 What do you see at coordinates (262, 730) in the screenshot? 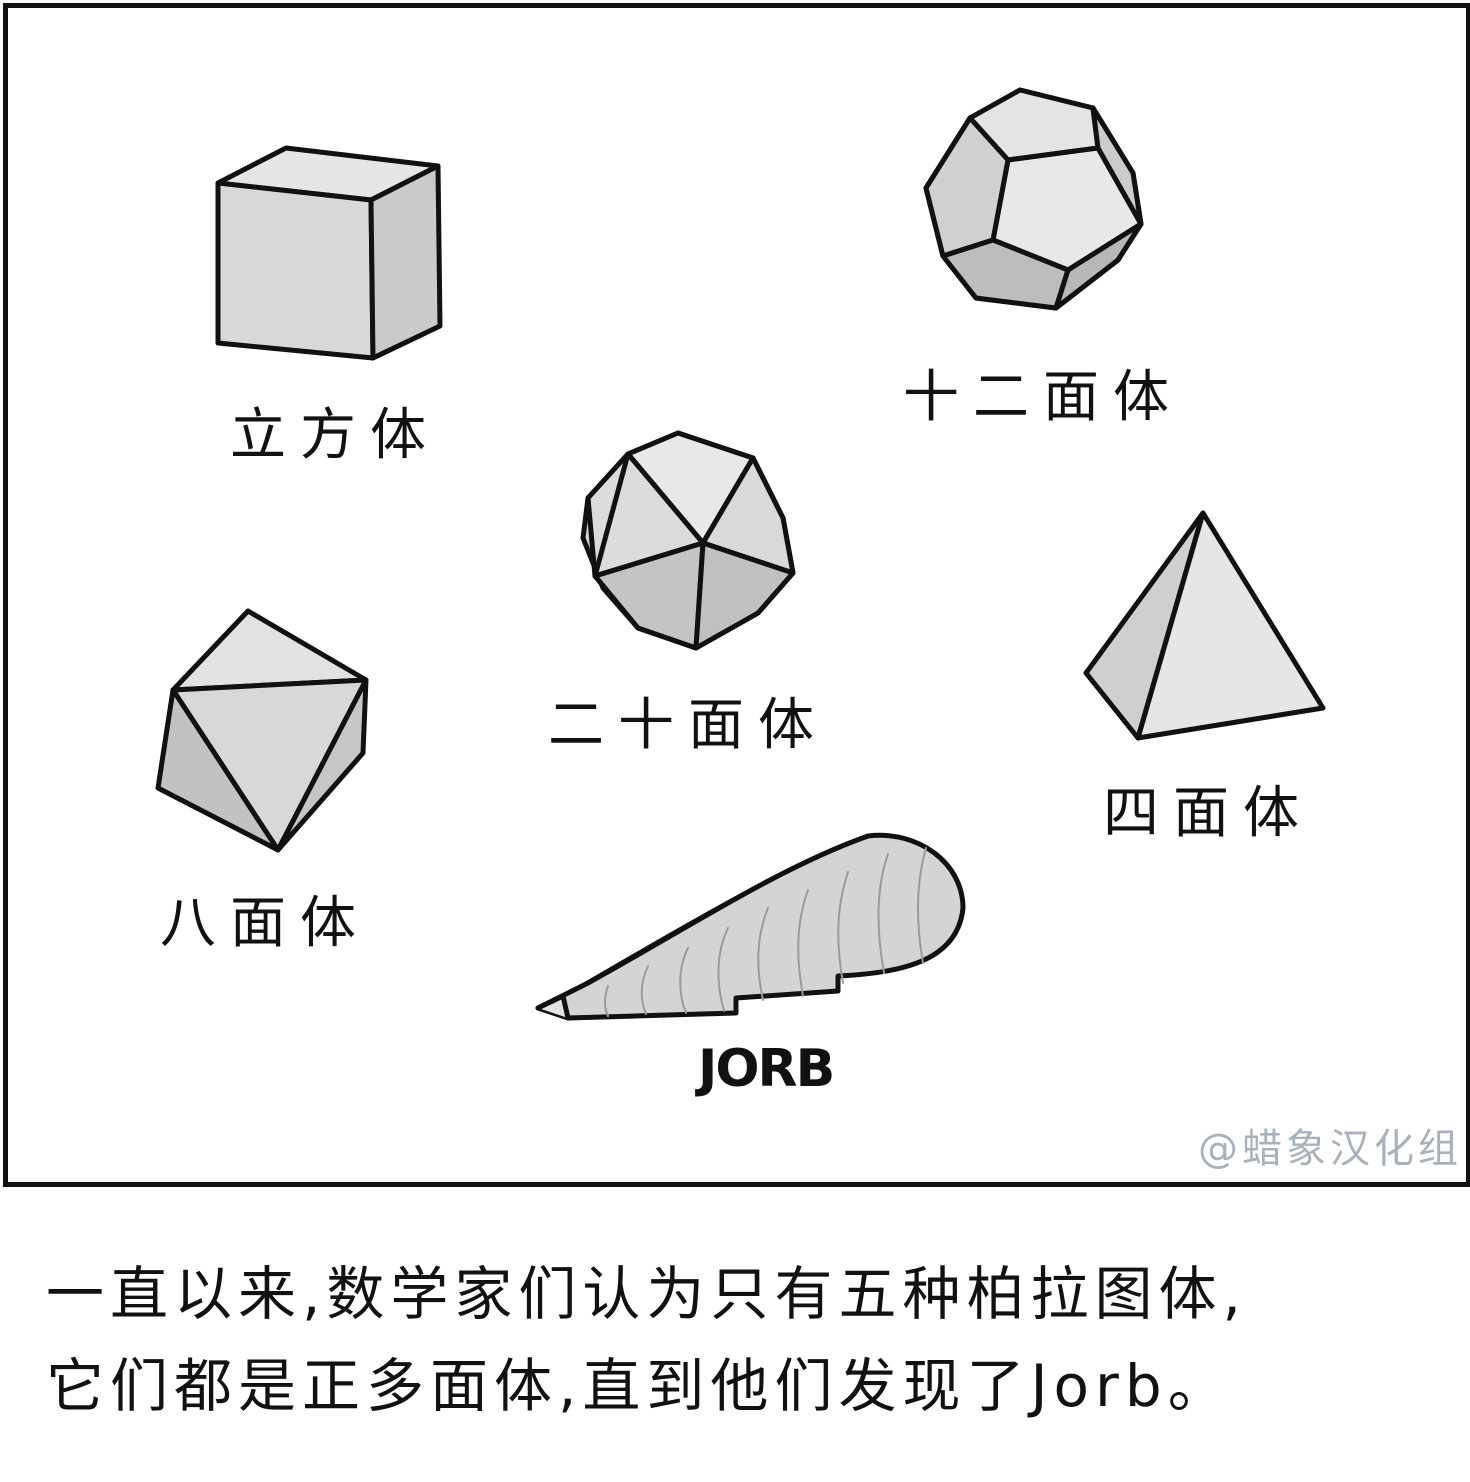
I see `octahedron-drawing` at bounding box center [262, 730].